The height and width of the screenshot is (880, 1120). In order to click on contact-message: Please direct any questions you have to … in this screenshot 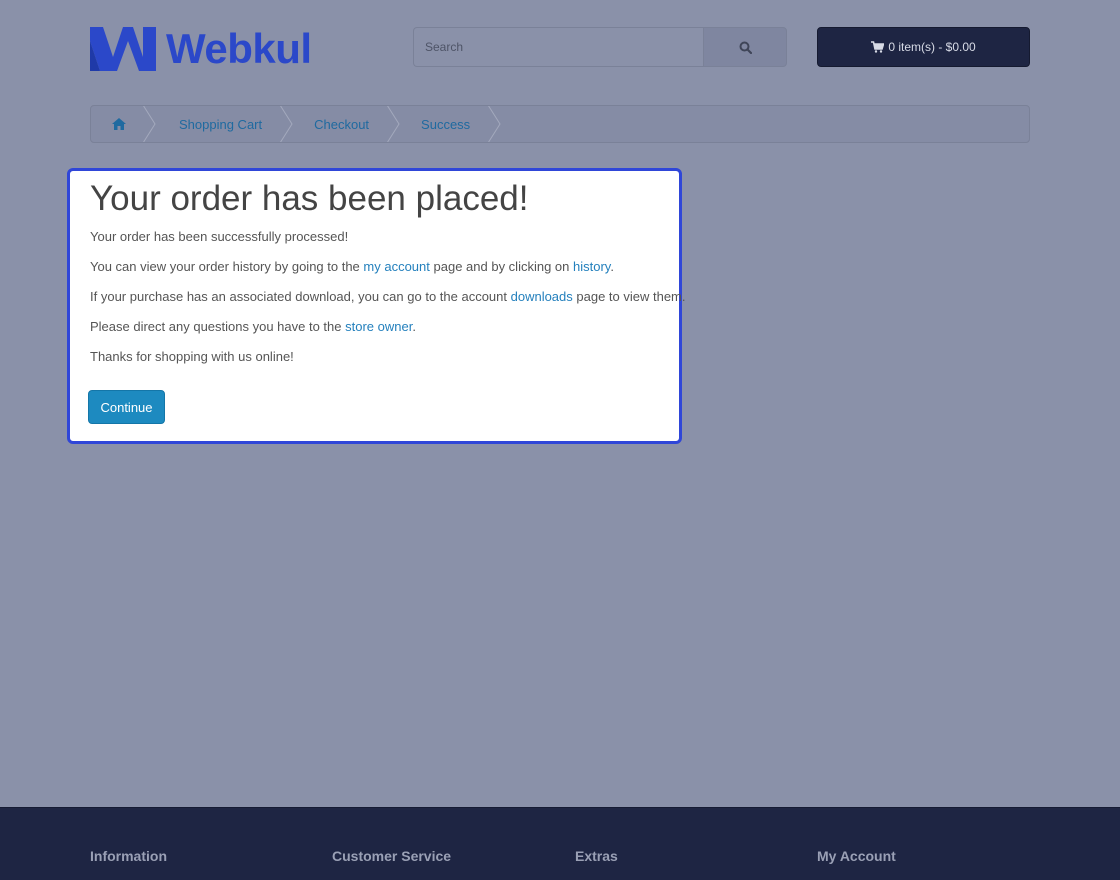, I will do `click(253, 326)`.